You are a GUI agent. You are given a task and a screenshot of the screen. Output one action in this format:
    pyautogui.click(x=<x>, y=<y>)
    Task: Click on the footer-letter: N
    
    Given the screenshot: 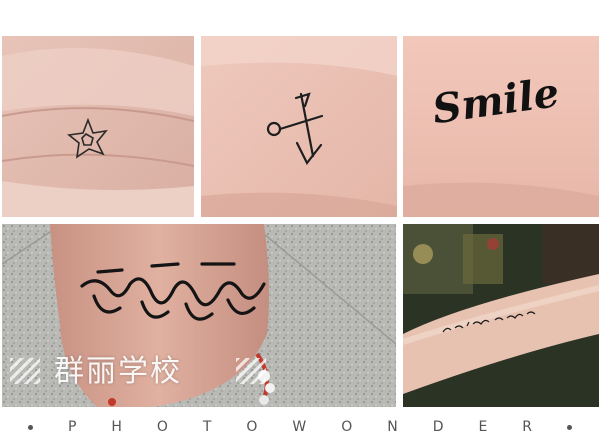 What is the action you would take?
    pyautogui.click(x=392, y=427)
    